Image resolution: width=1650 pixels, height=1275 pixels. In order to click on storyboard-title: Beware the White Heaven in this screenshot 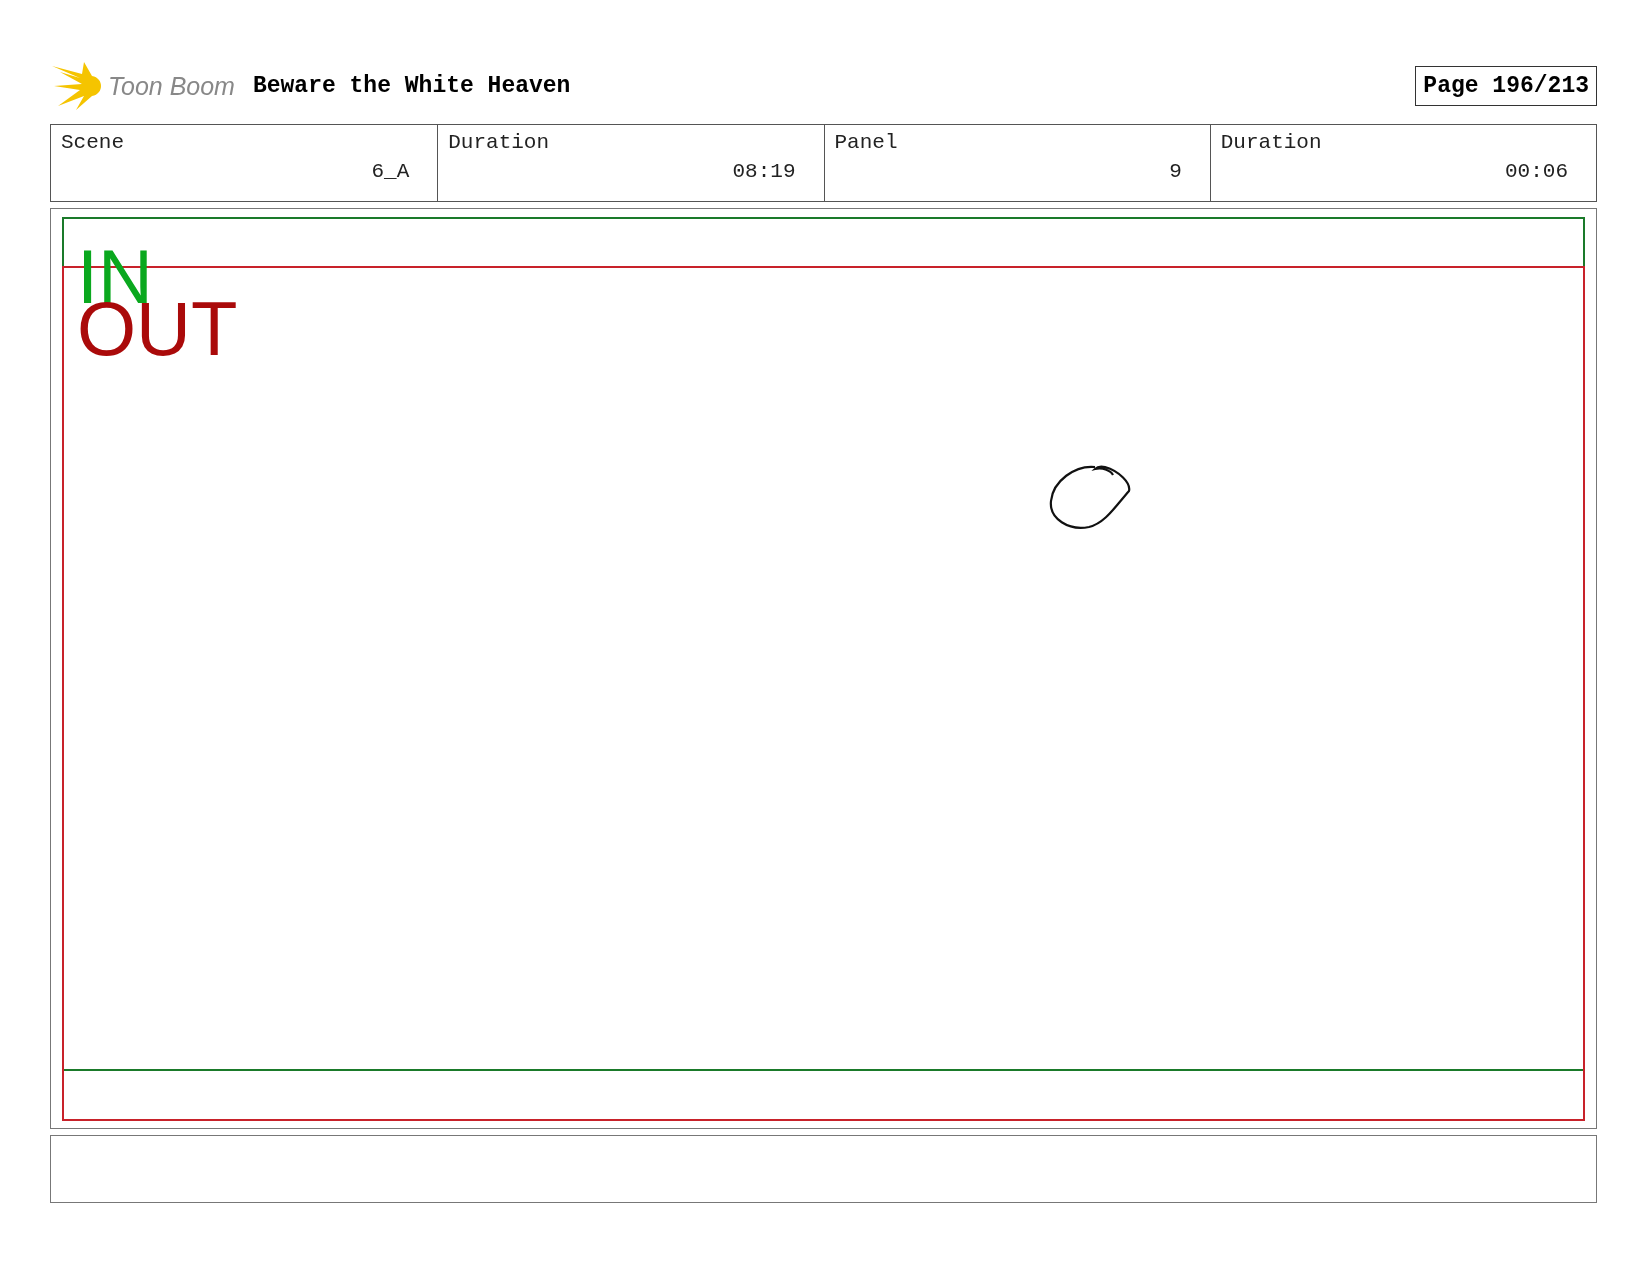, I will do `click(412, 86)`.